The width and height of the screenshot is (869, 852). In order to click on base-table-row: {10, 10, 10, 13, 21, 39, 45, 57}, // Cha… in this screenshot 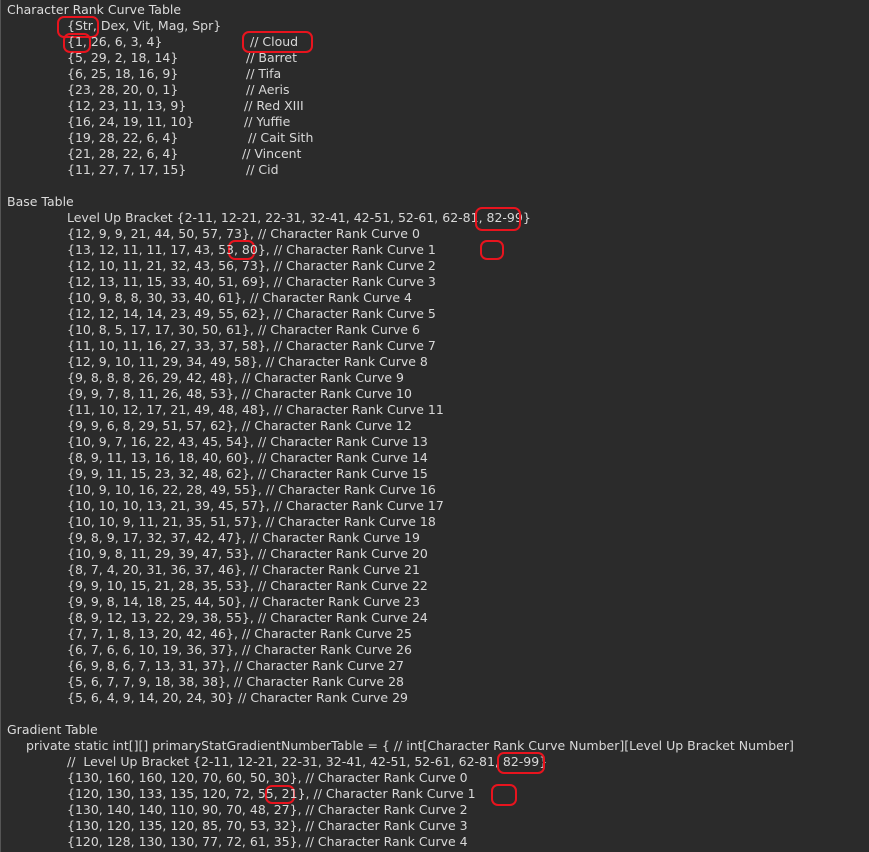, I will do `click(255, 505)`.